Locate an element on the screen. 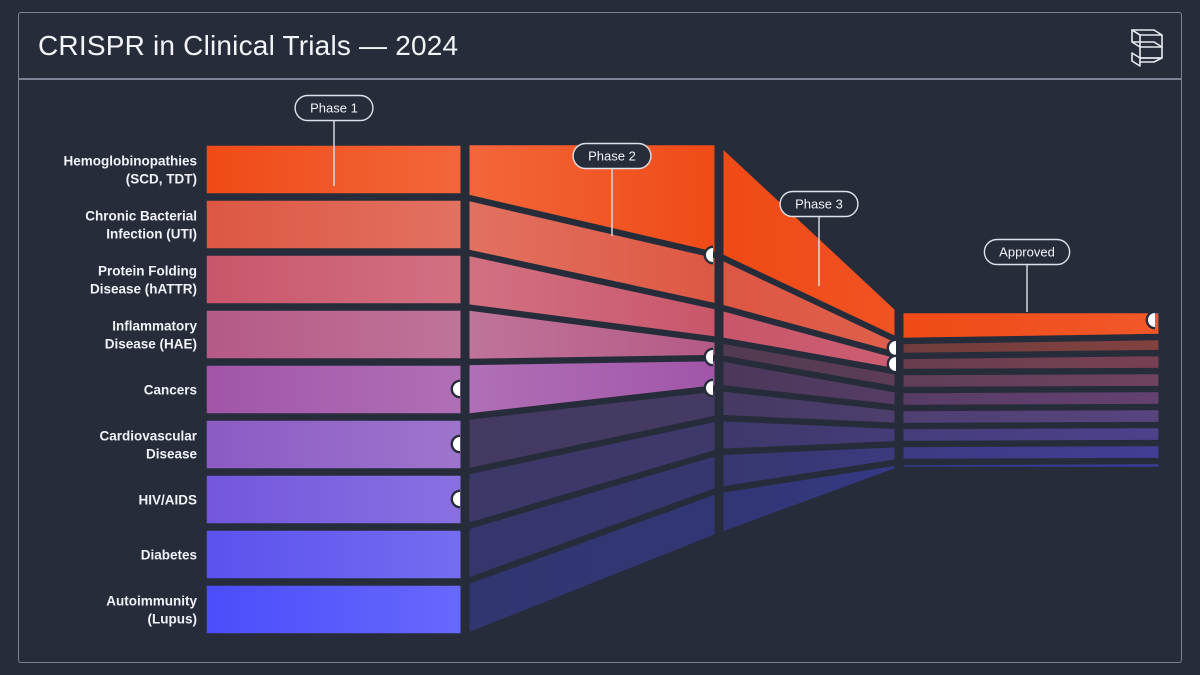  category-label: Diabetes is located at coordinates (169, 555).